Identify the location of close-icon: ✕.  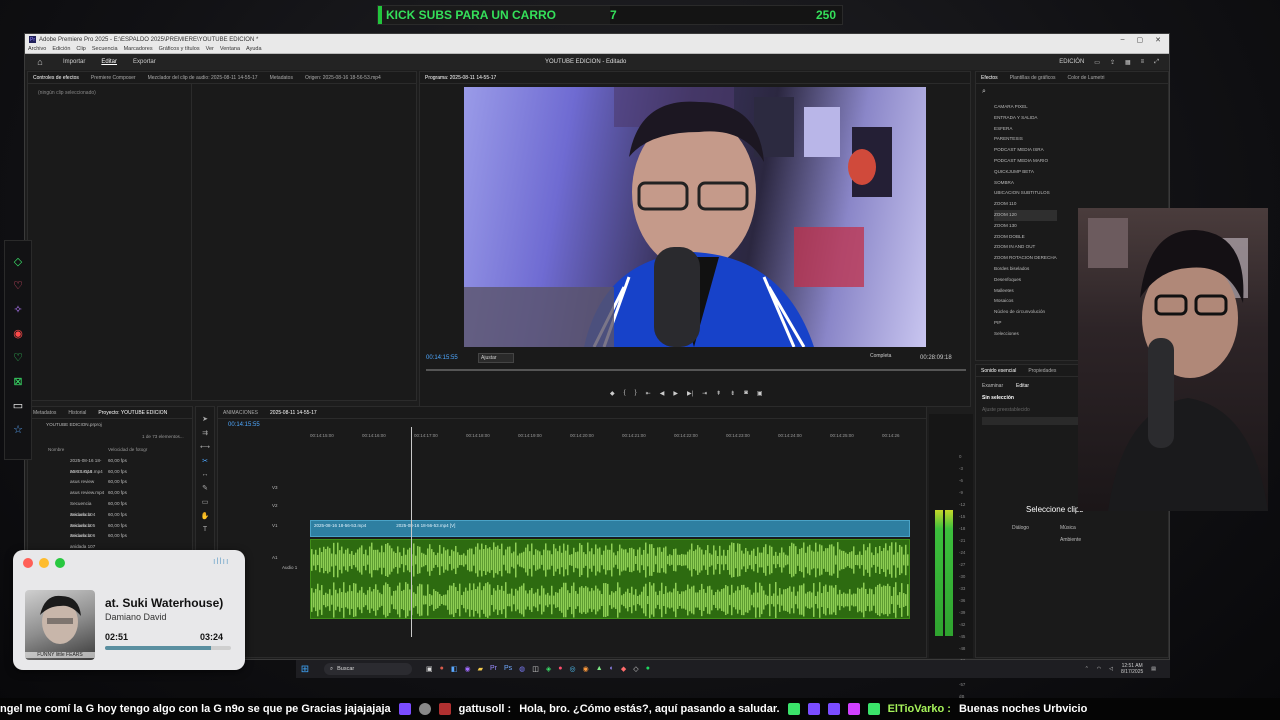
(1158, 40).